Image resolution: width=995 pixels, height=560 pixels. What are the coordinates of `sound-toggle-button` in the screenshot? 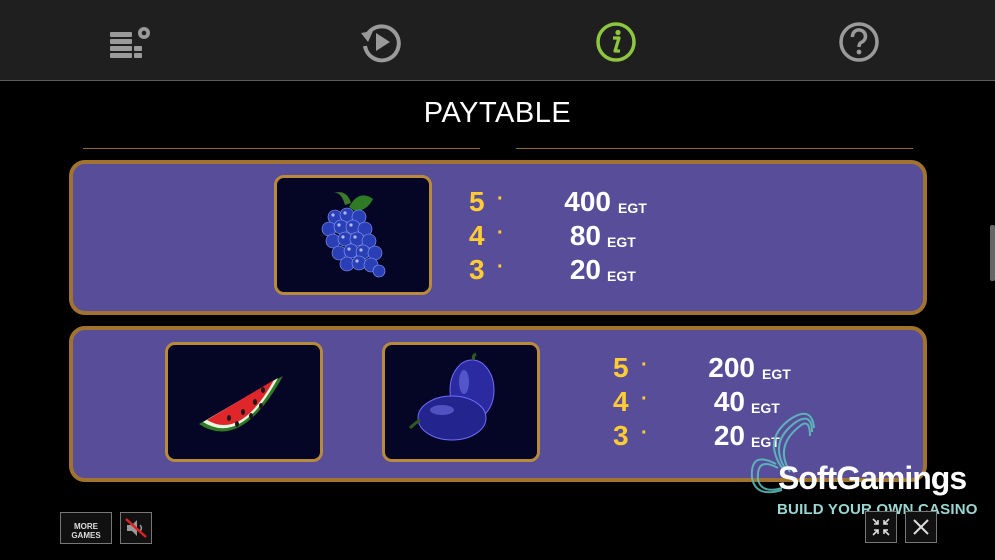 It's located at (136, 528).